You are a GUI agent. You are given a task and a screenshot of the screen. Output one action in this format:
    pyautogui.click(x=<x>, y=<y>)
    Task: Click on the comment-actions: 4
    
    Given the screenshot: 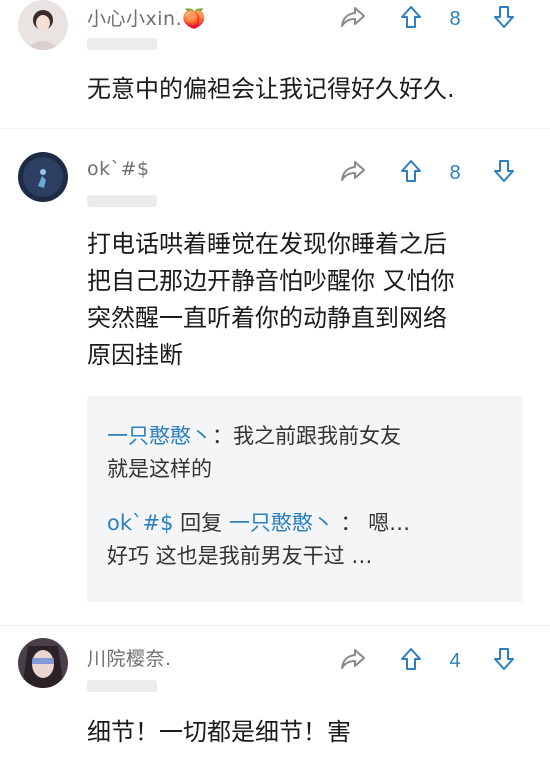 What is the action you would take?
    pyautogui.click(x=430, y=661)
    